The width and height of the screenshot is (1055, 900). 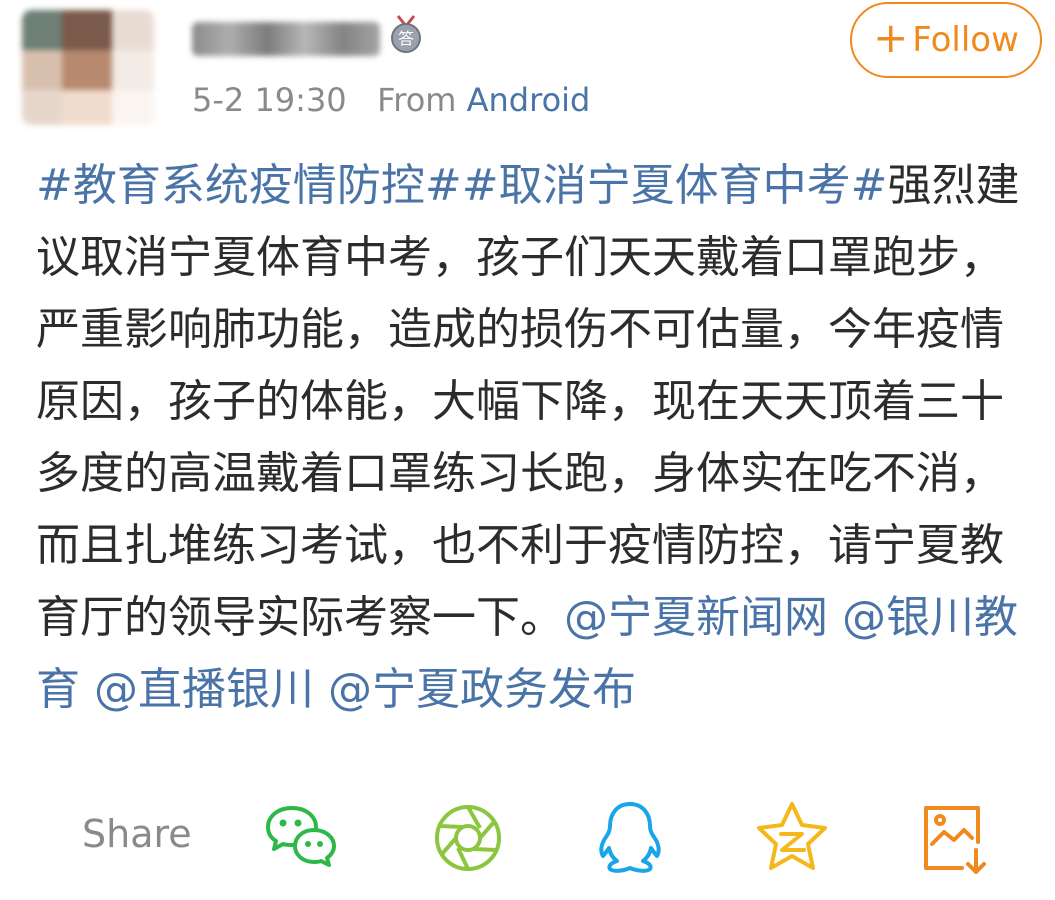 I want to click on plus-icon: +, so click(x=891, y=37).